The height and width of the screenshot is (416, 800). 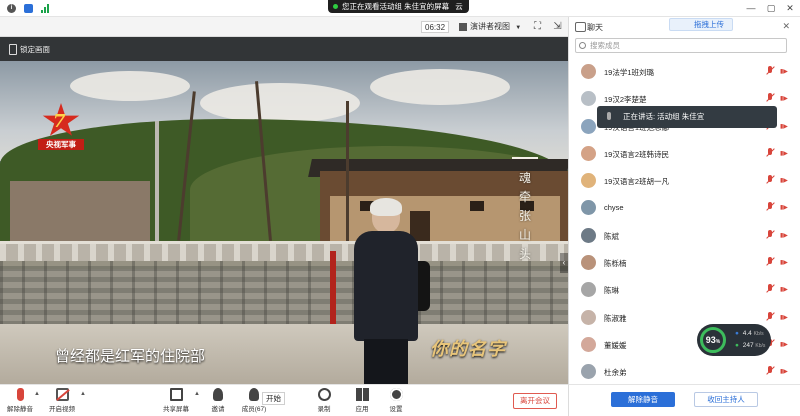 I want to click on tree, so click(x=347, y=171).